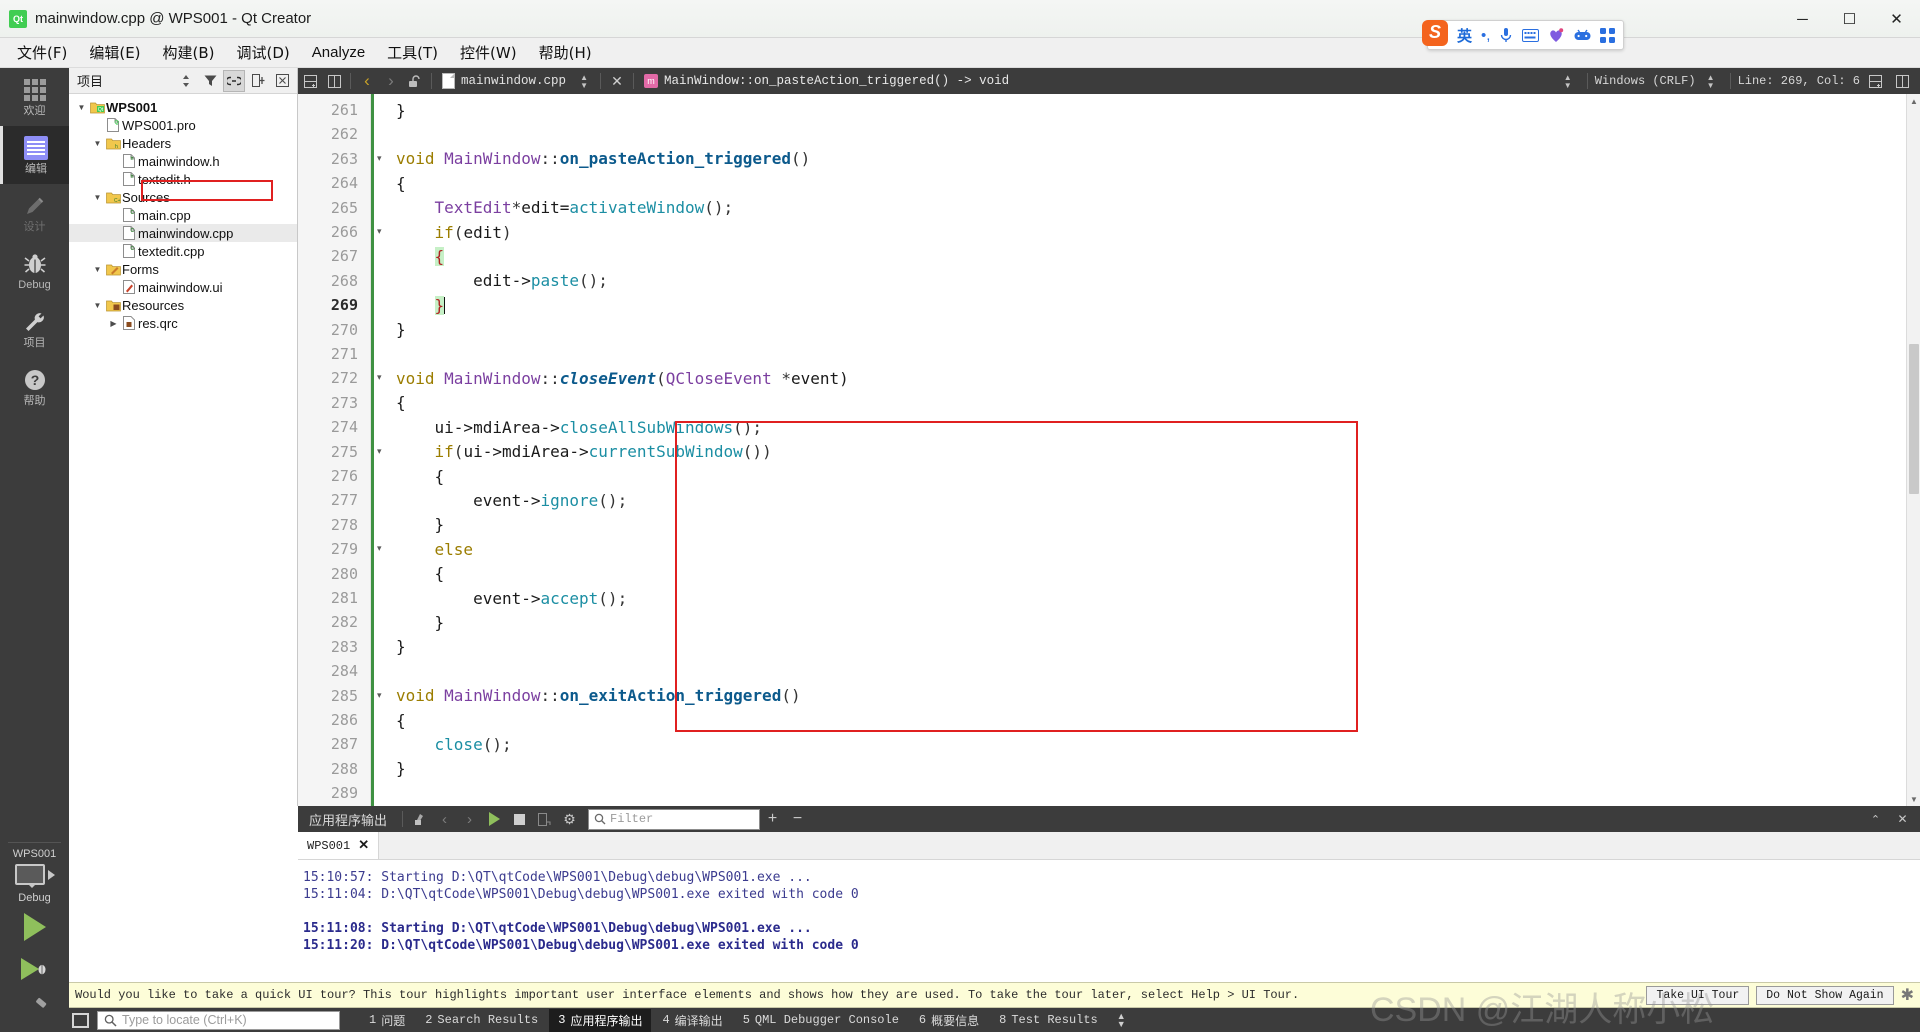  I want to click on menu-edit: 编辑(E), so click(114, 52).